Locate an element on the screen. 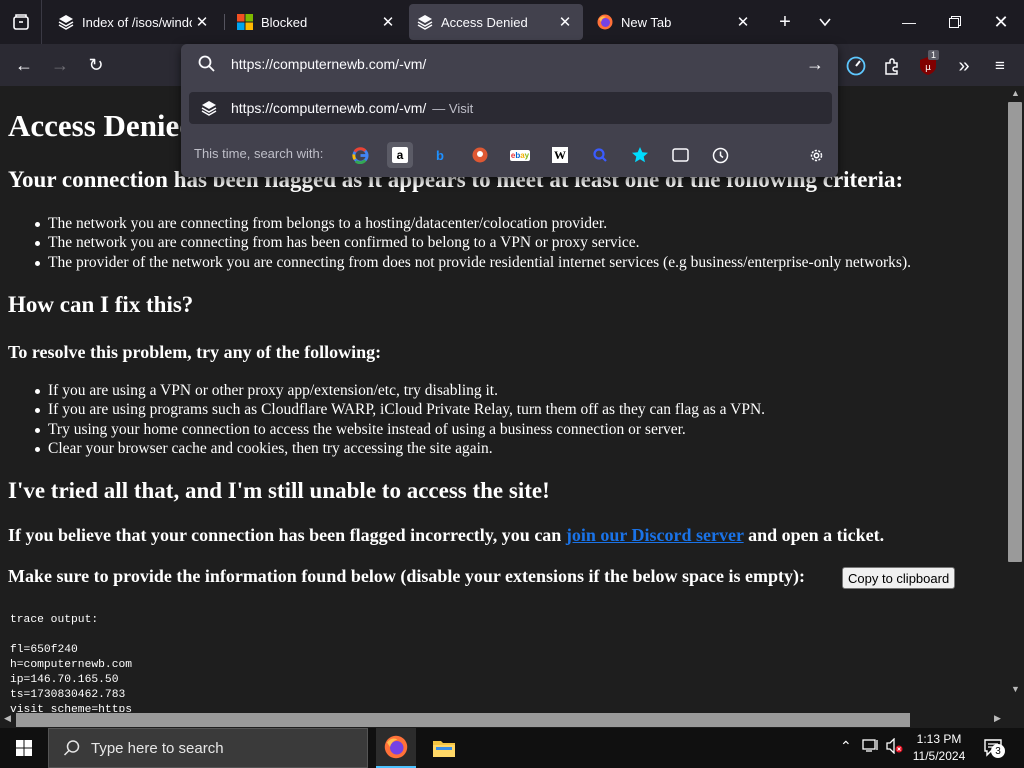  hamburger-menu-icon: ≡ is located at coordinates (1000, 65).